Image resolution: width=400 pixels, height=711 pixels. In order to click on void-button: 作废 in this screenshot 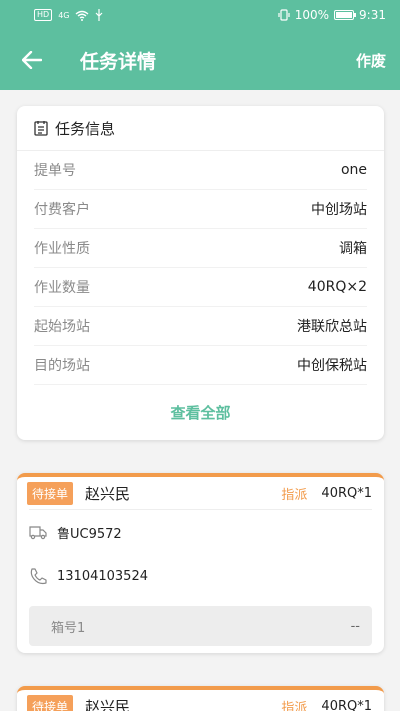, I will do `click(371, 60)`.